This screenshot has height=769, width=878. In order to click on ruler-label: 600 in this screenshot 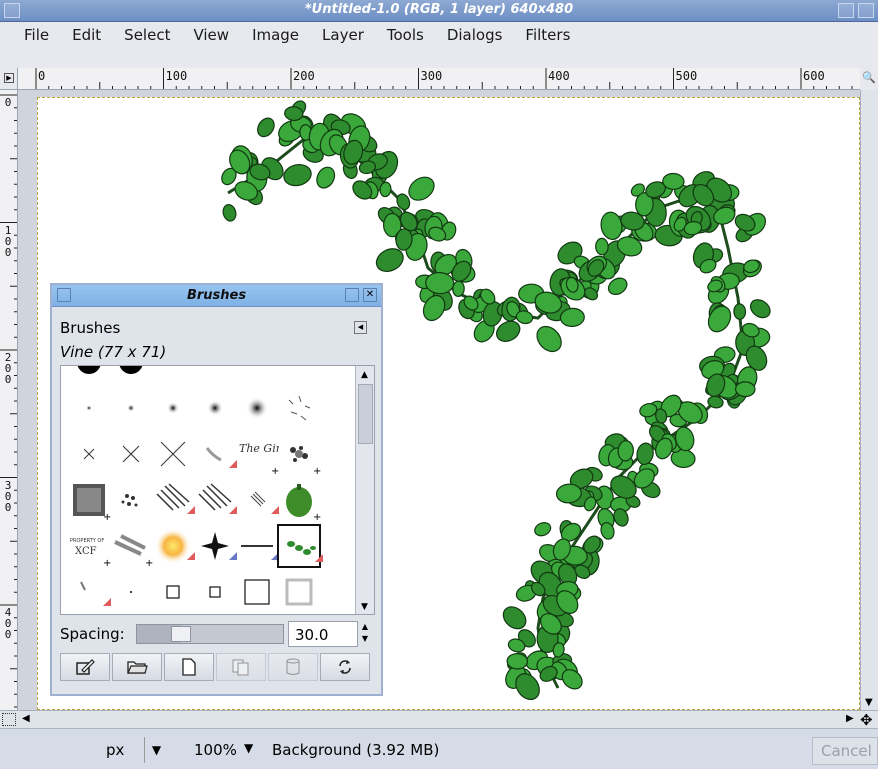, I will do `click(814, 76)`.